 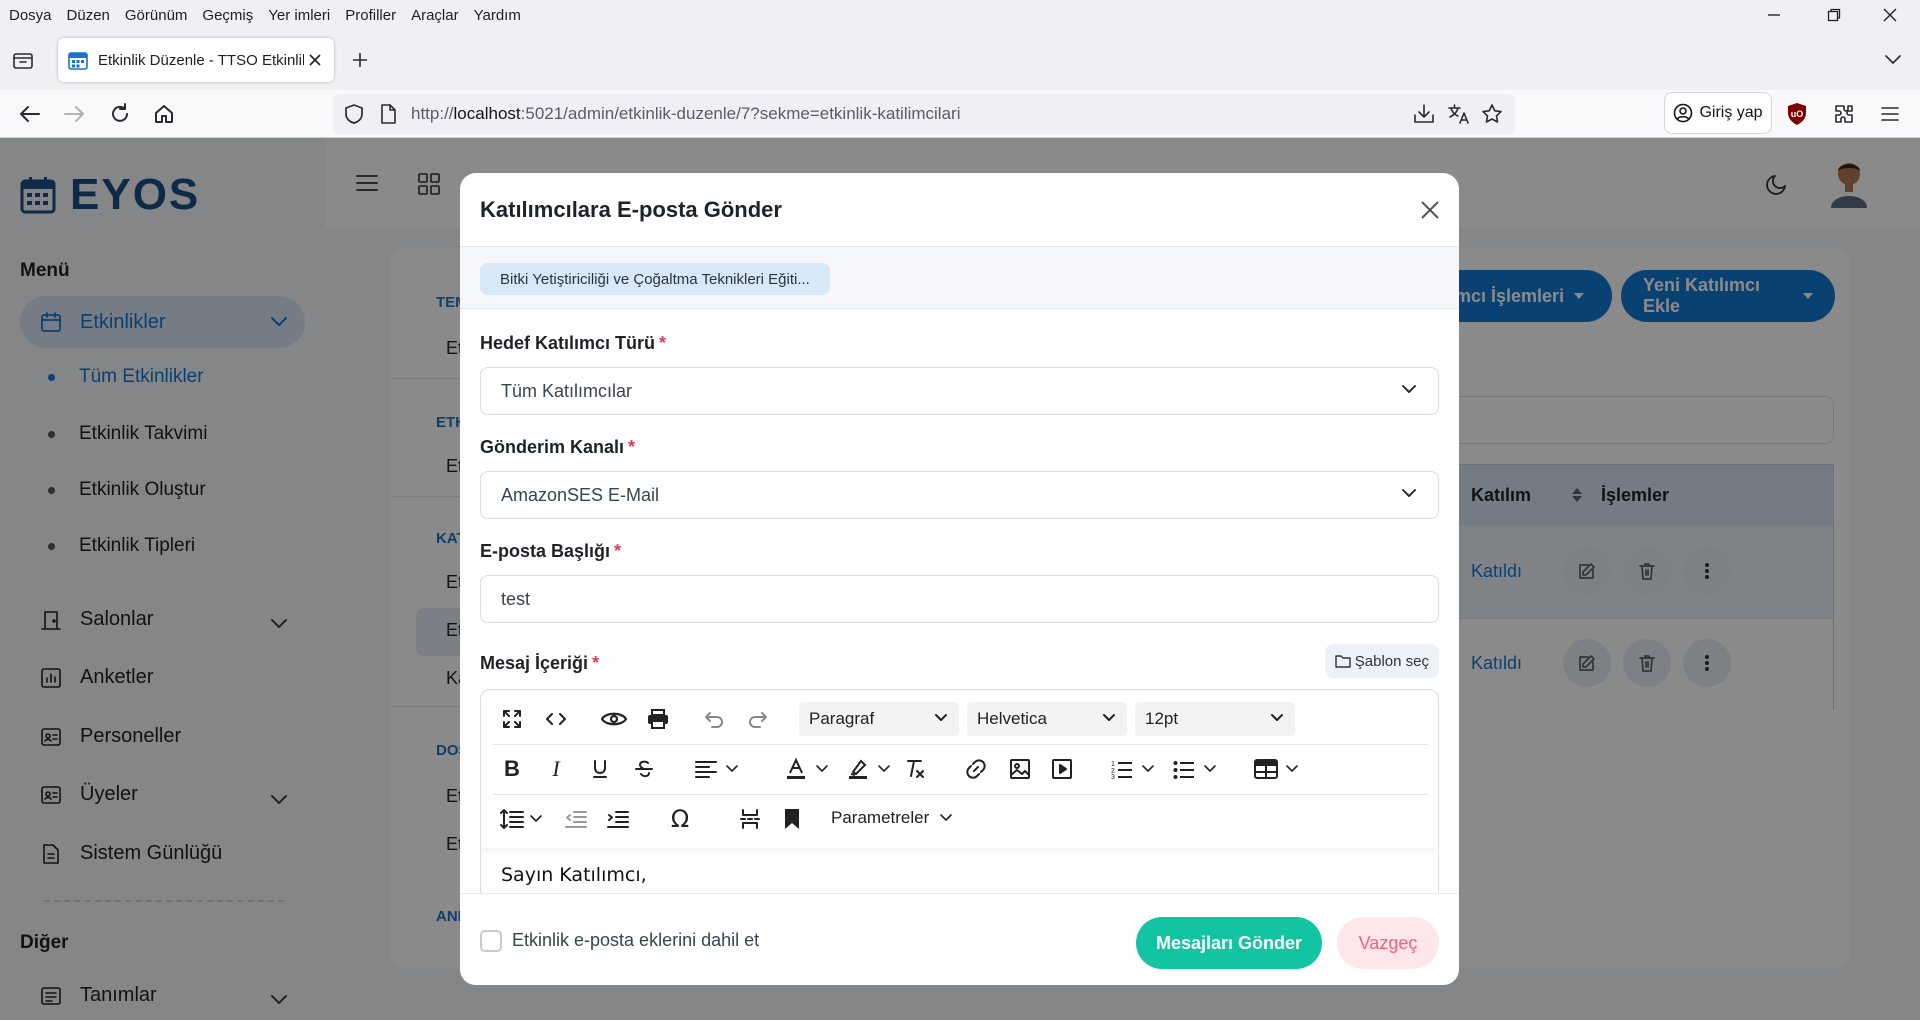 I want to click on input-value: test, so click(x=516, y=598).